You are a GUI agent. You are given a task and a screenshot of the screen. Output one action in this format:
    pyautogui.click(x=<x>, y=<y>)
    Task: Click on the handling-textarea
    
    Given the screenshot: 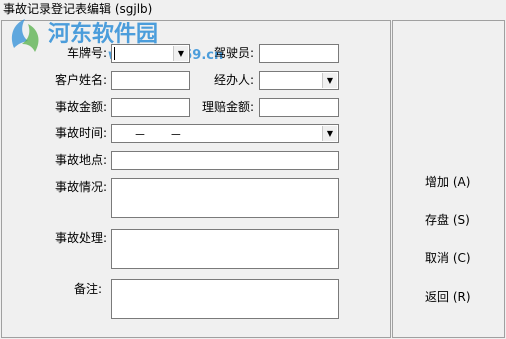 What is the action you would take?
    pyautogui.click(x=225, y=249)
    